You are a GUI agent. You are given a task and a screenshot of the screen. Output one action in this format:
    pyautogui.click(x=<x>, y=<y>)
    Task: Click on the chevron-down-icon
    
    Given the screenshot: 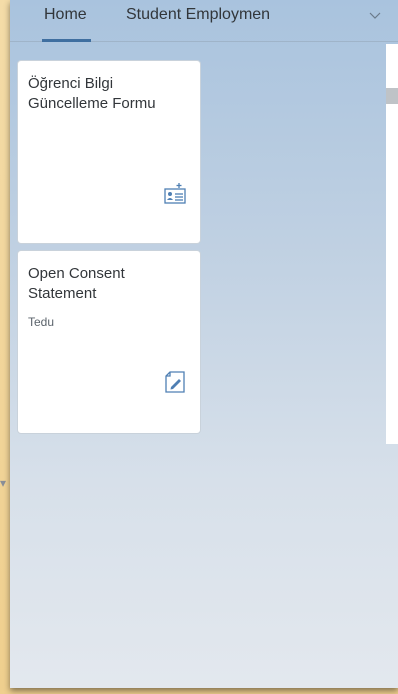 What is the action you would take?
    pyautogui.click(x=375, y=15)
    